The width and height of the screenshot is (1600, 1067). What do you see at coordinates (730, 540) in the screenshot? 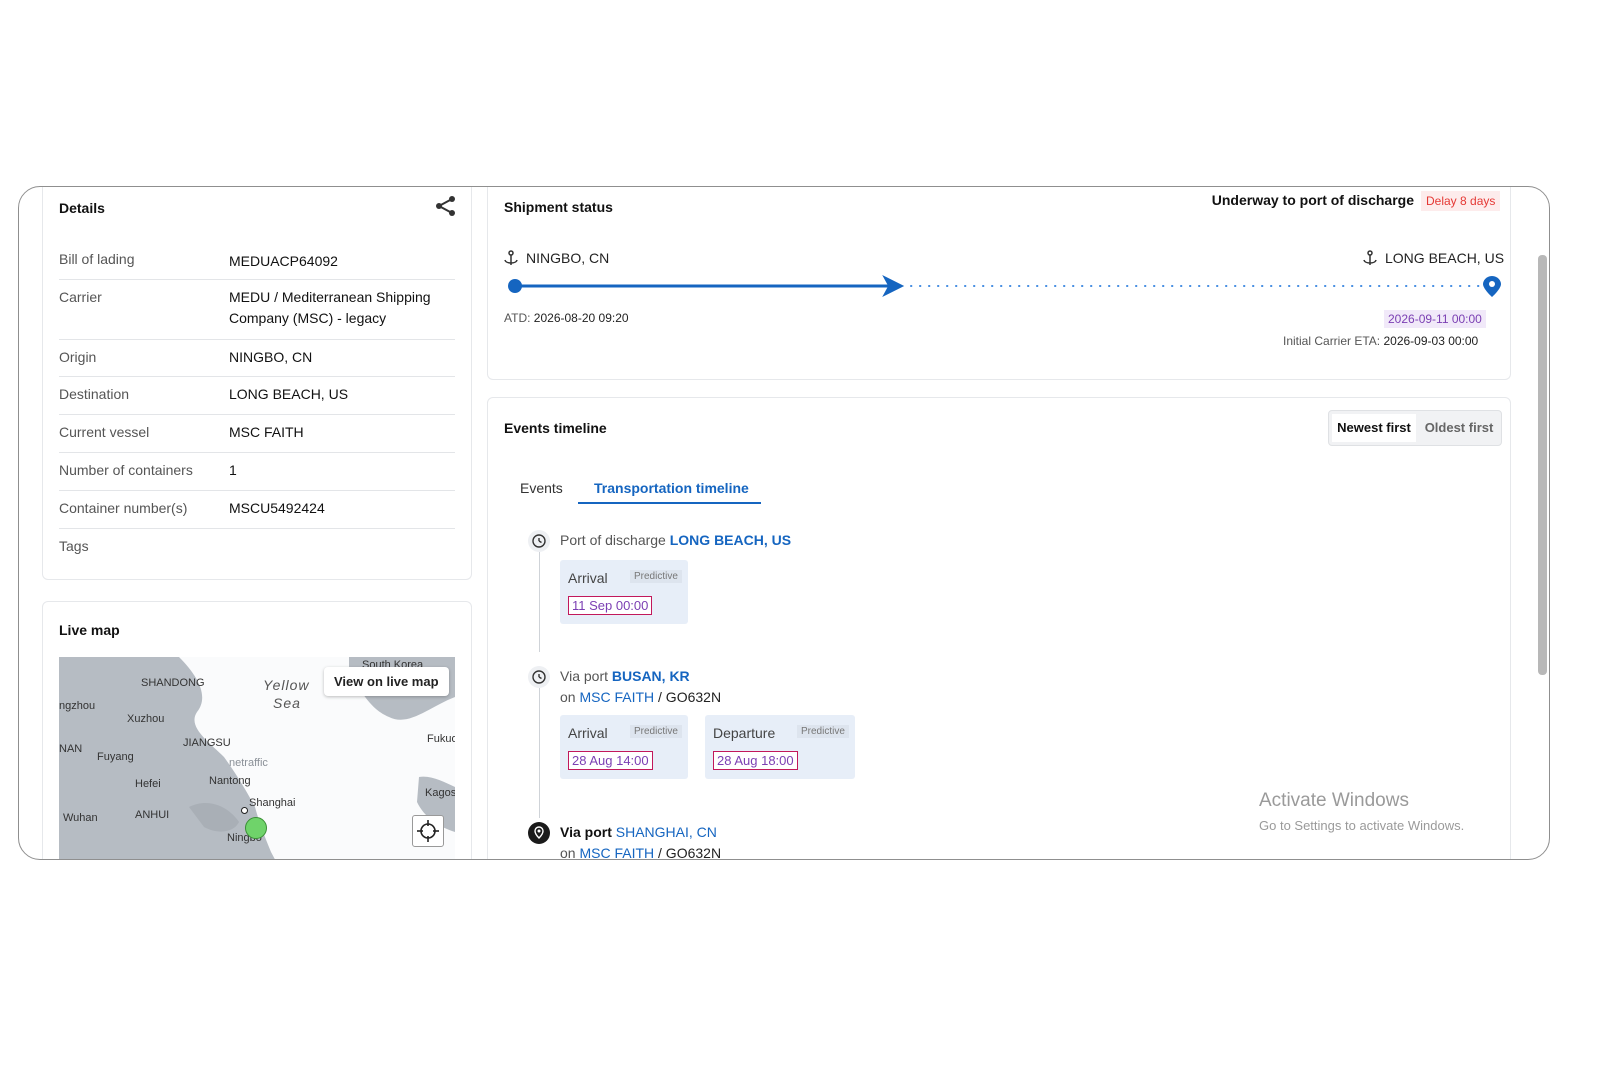
I see `port-link-long-beach: LONG BEACH, US` at bounding box center [730, 540].